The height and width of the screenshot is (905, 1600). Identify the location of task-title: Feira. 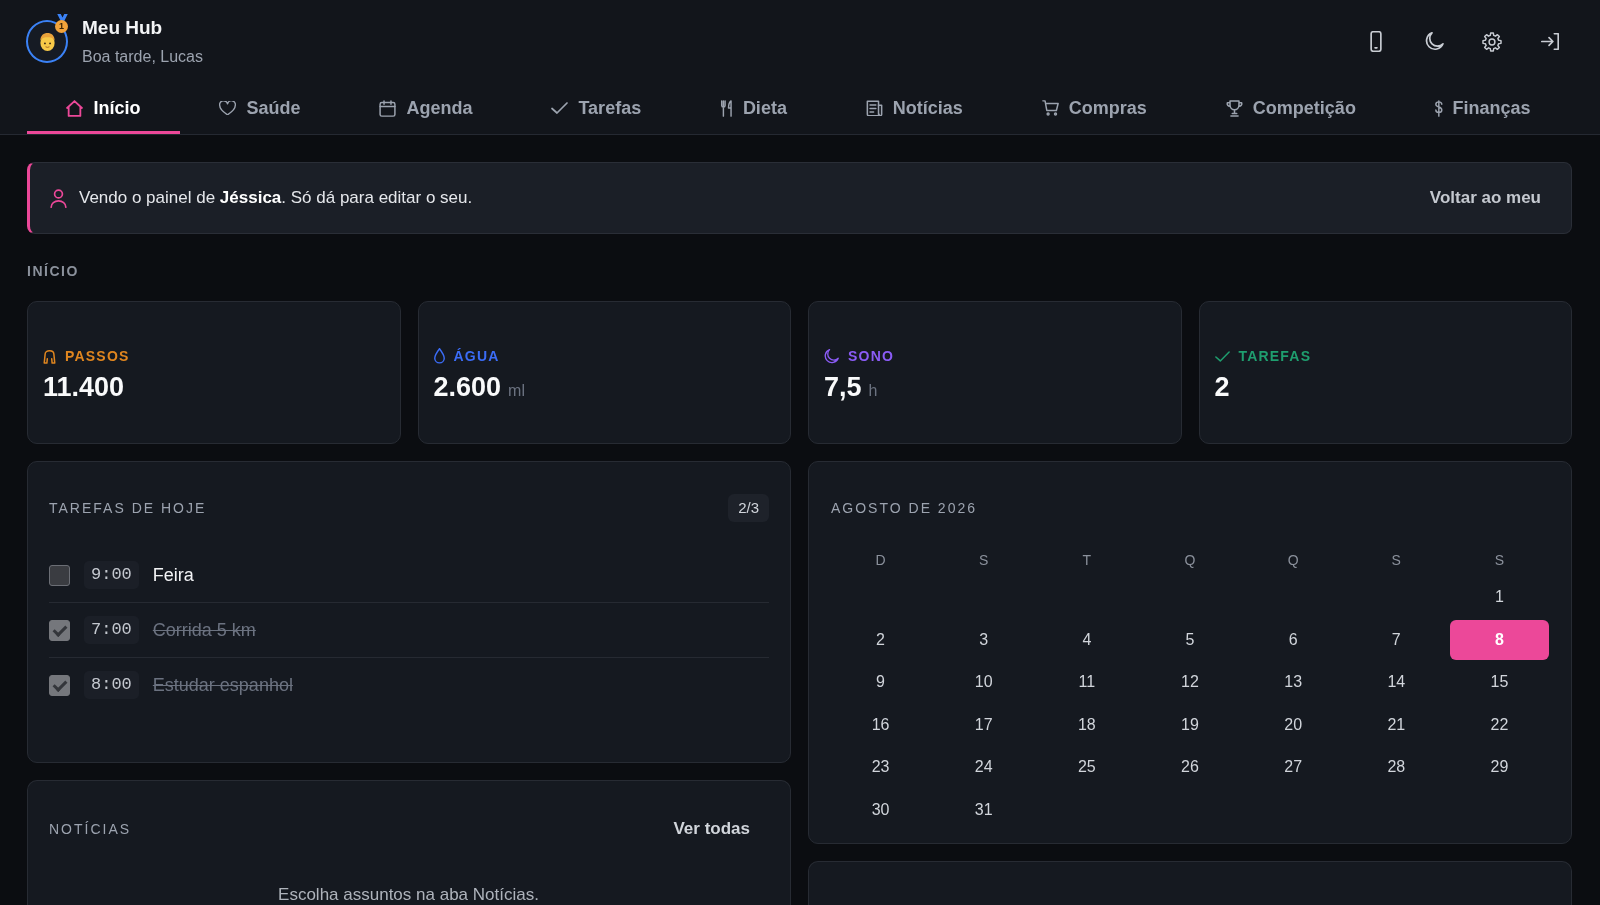
(173, 575).